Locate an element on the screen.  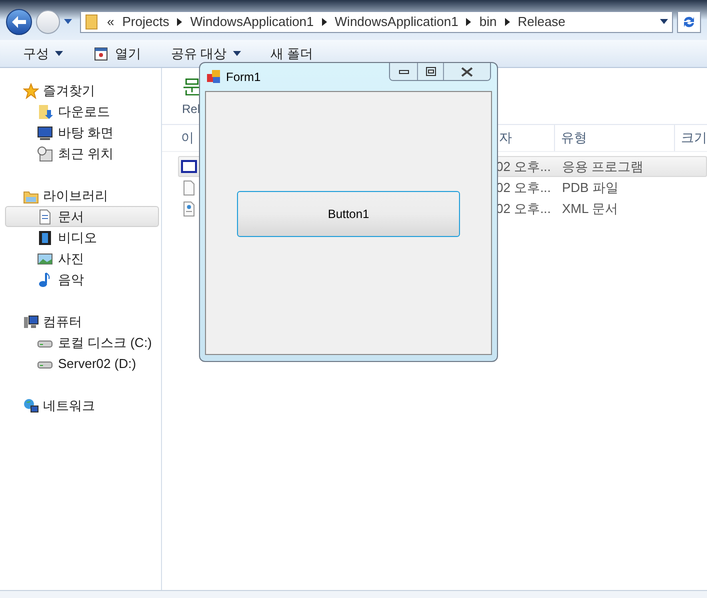
type-cell-text: 응용 프로그램 is located at coordinates (603, 167).